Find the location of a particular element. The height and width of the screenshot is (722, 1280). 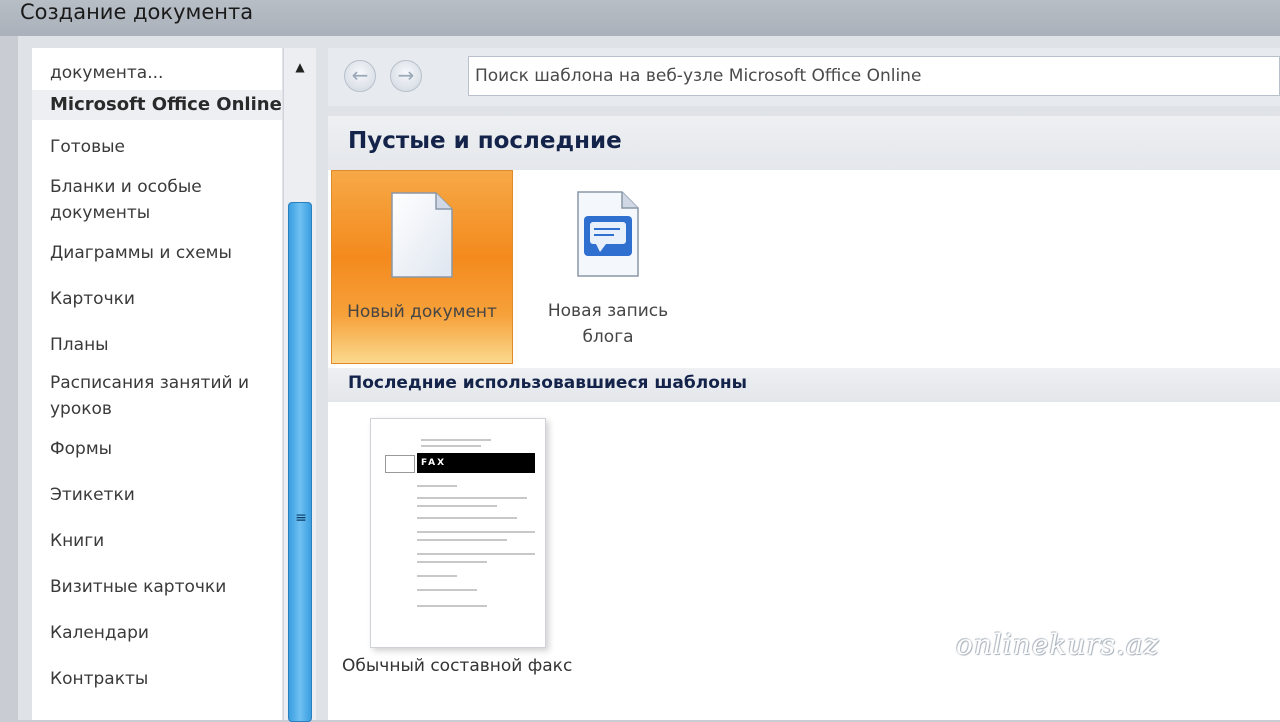

blank-document-icon is located at coordinates (422, 237).